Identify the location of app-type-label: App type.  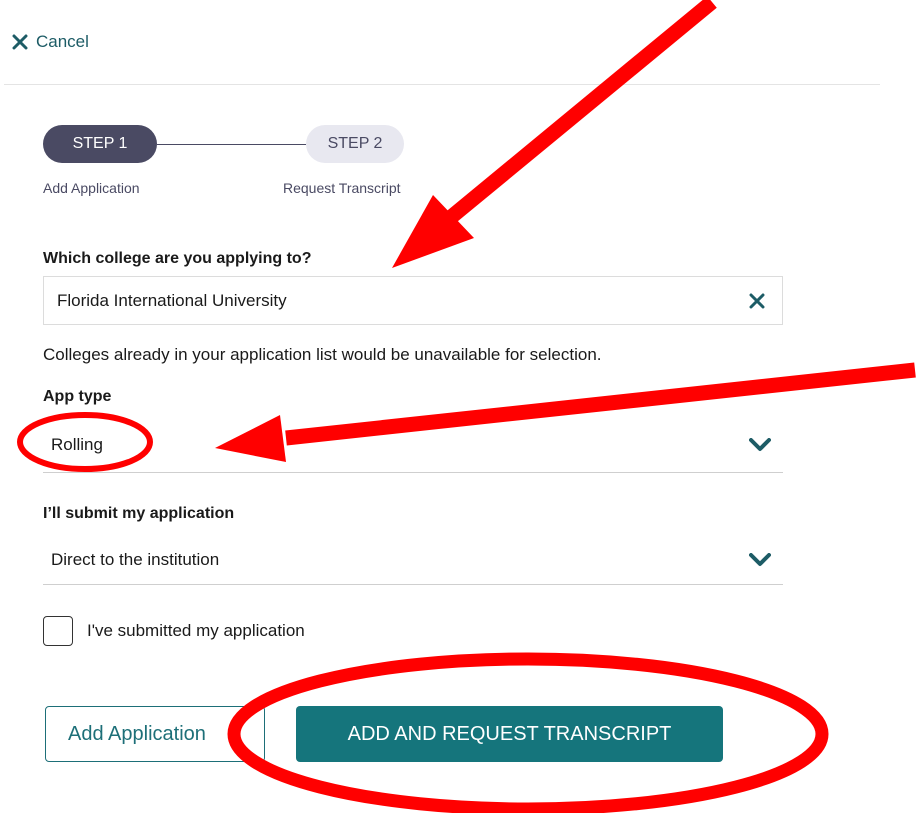
(77, 396).